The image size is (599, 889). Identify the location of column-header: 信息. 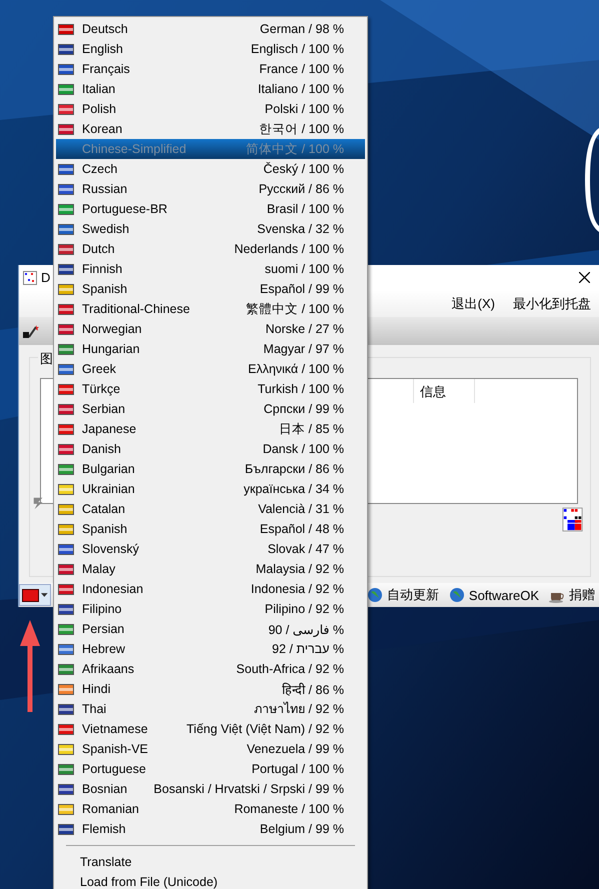
(444, 391).